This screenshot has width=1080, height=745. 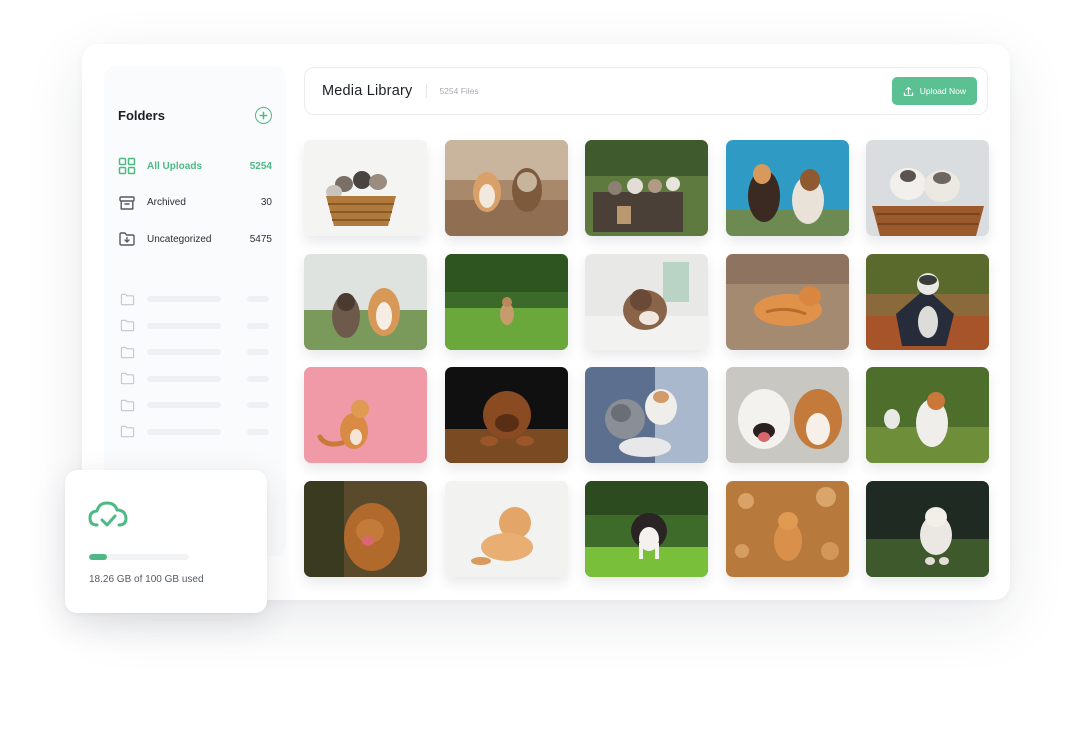 I want to click on upload-button-label: Upload Now, so click(x=942, y=91).